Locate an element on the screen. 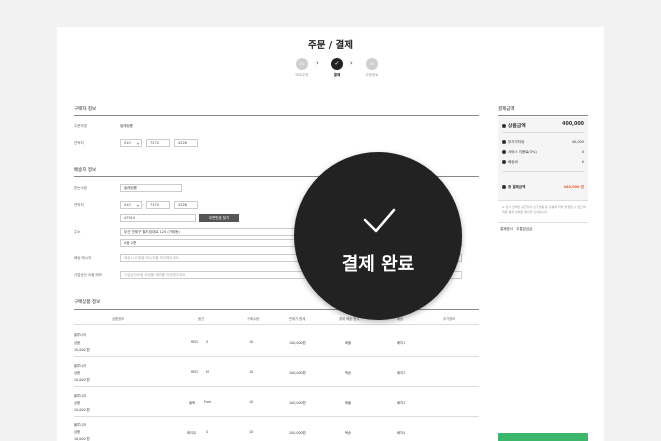  product-delivery: 배지3 is located at coordinates (401, 403).